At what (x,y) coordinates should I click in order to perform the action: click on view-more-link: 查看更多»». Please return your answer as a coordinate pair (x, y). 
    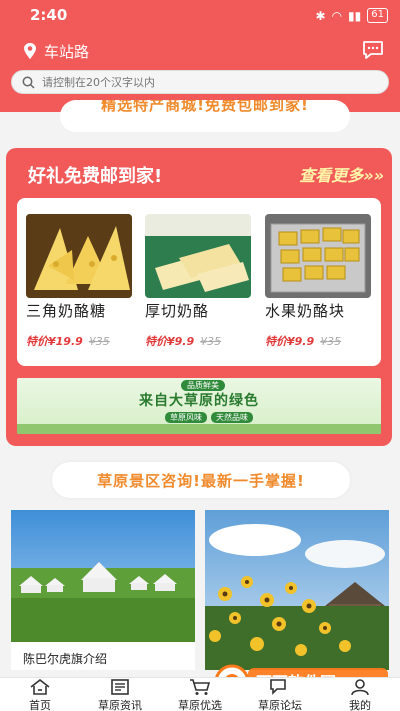
    Looking at the image, I should click on (341, 174).